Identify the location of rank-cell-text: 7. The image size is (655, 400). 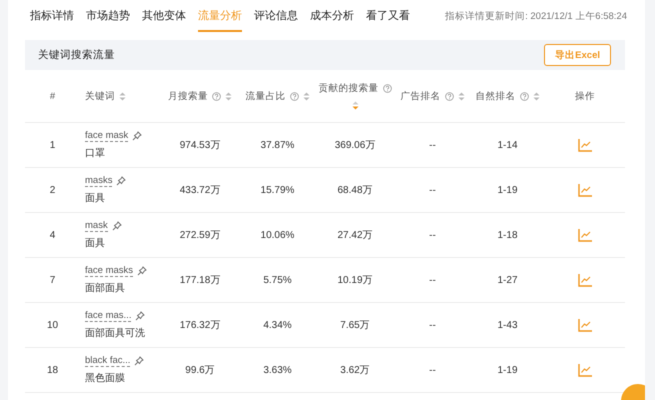
(52, 280).